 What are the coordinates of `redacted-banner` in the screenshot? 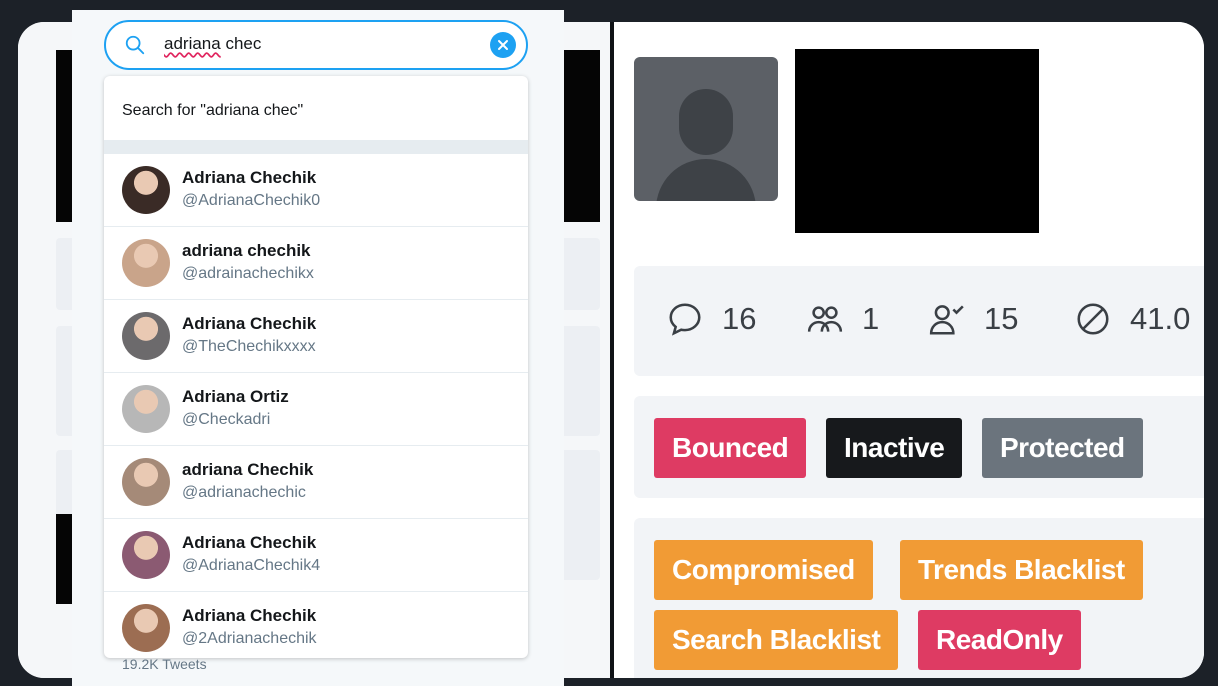 It's located at (917, 141).